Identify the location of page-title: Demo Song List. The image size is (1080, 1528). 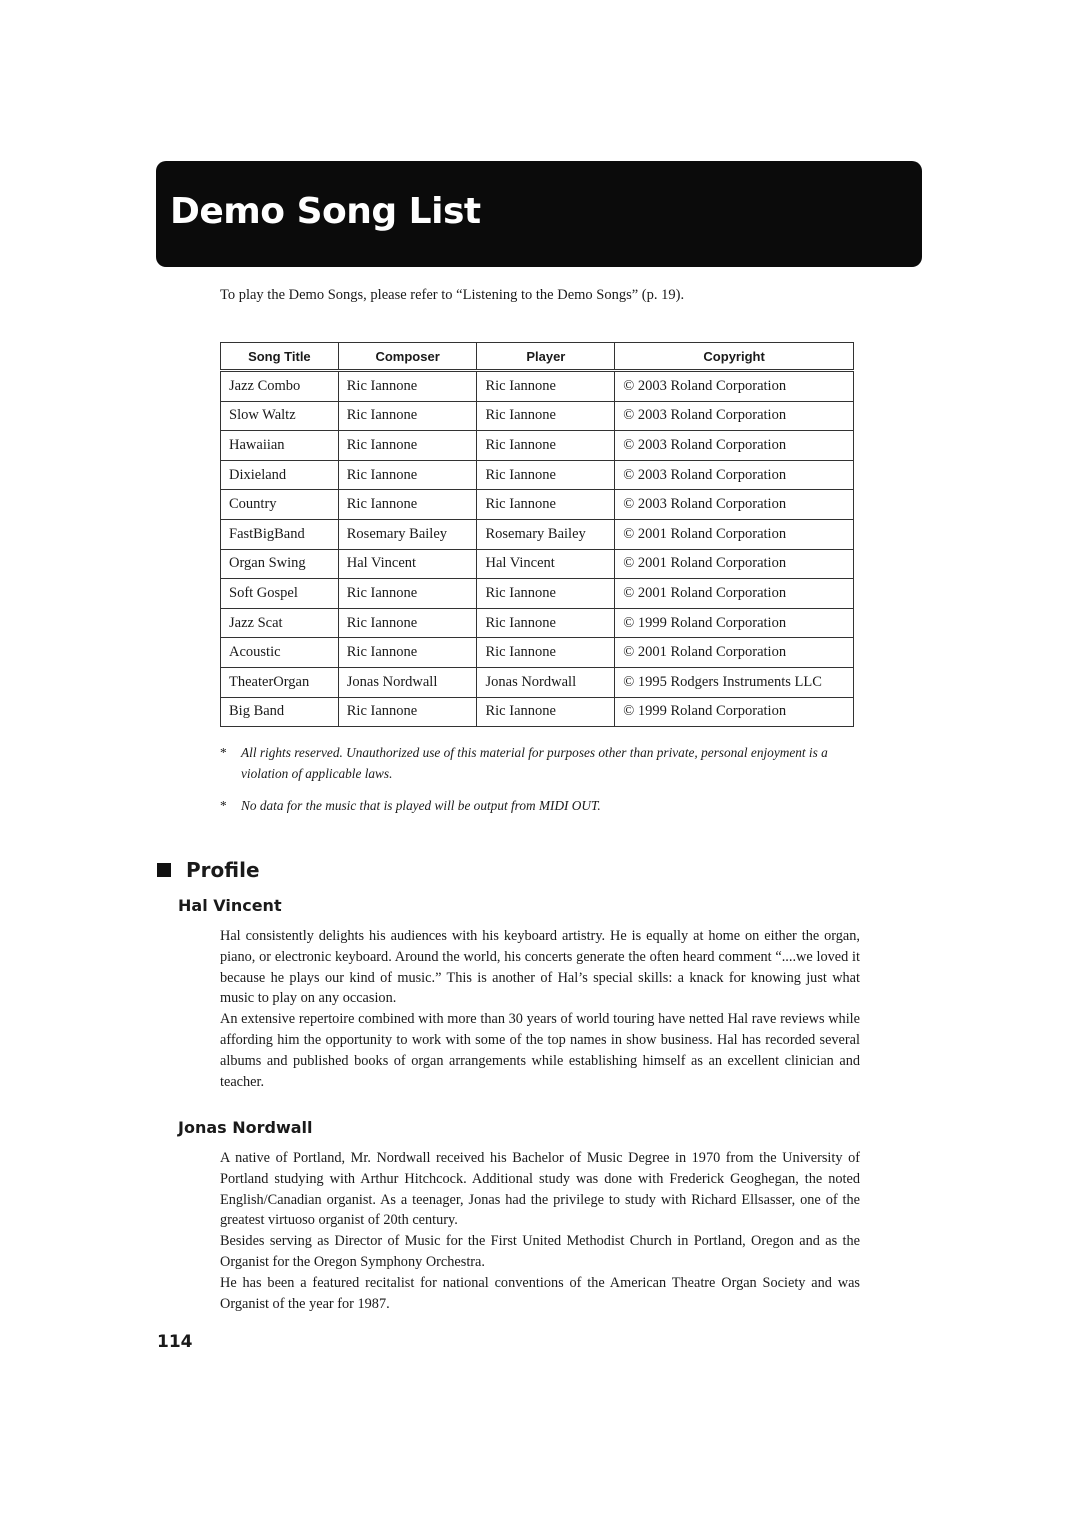
(325, 211).